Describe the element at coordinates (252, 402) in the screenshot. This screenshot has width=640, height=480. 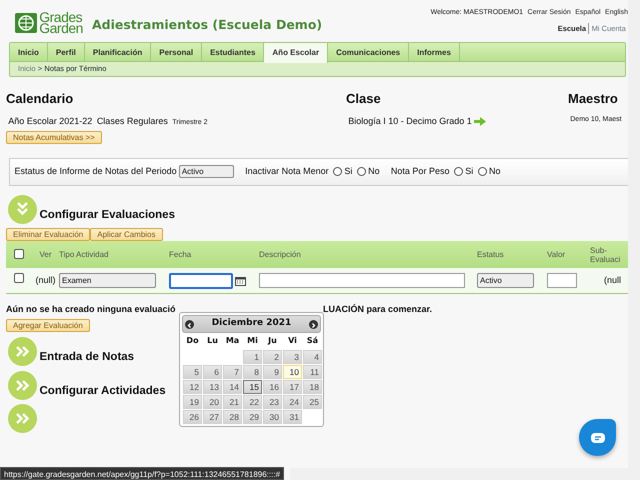
I see `day-cell: 22` at that location.